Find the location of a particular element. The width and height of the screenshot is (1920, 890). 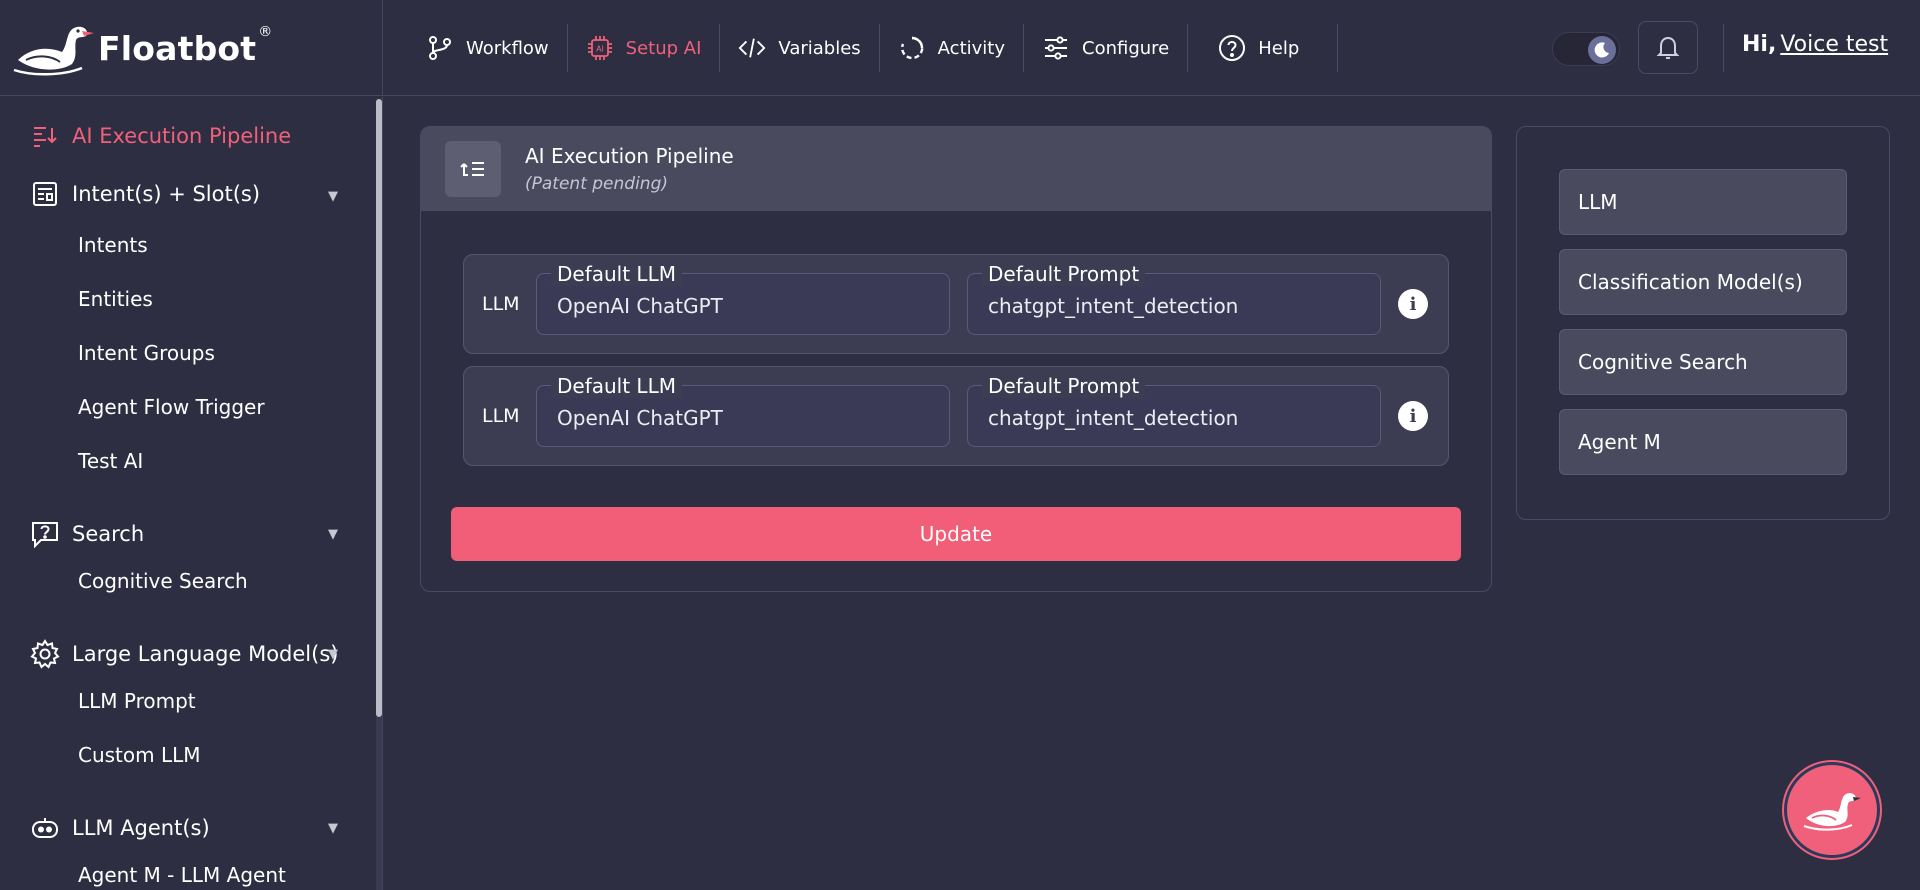

nav-activity: Activity is located at coordinates (951, 48).